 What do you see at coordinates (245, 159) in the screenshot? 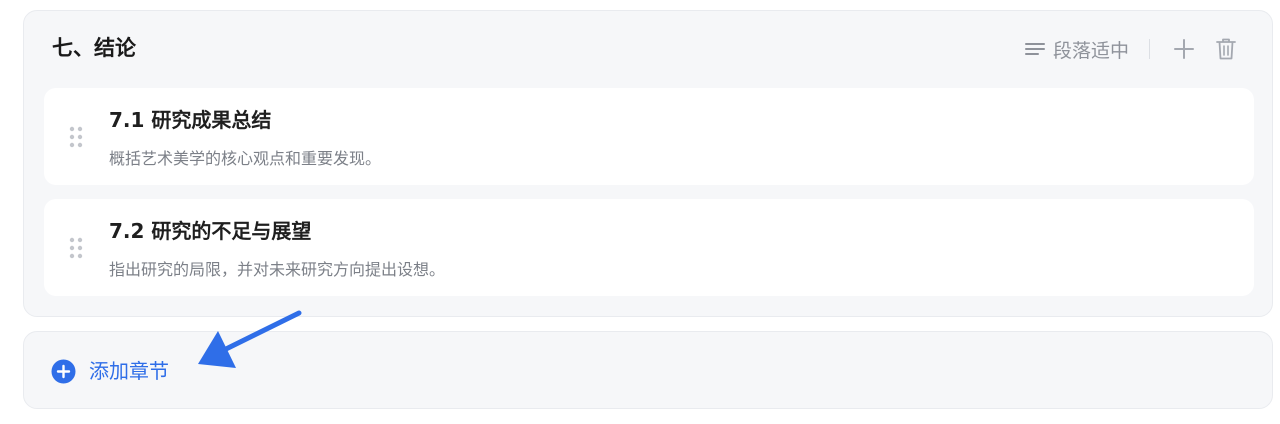
I see `subsection-description: 概括艺术美学的核心观点和重要发现。` at bounding box center [245, 159].